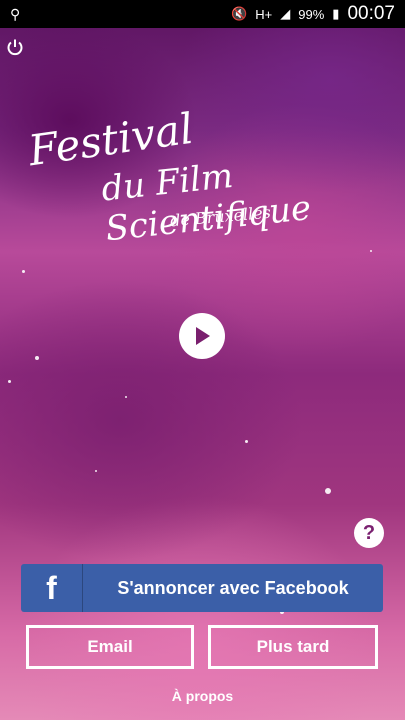  I want to click on question-icon: ?, so click(369, 532).